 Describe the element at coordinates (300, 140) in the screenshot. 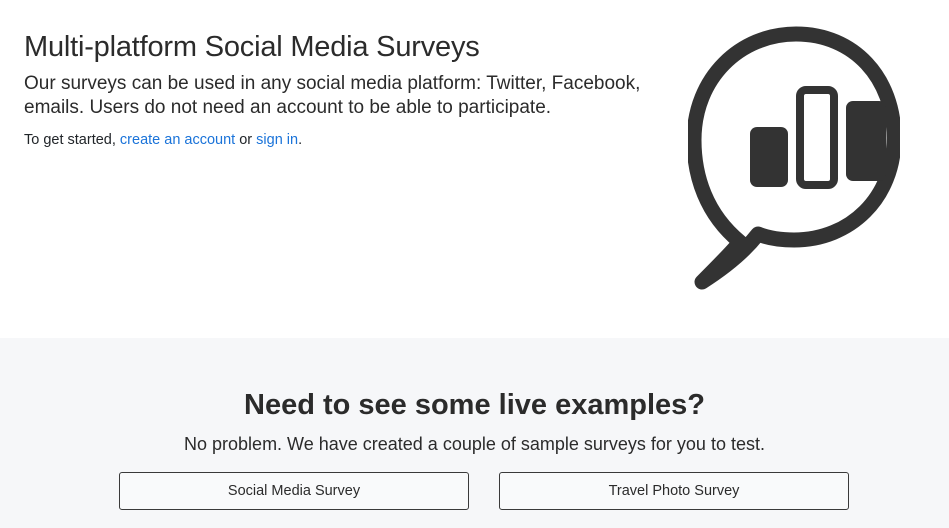

I see `suffix-text: .` at that location.